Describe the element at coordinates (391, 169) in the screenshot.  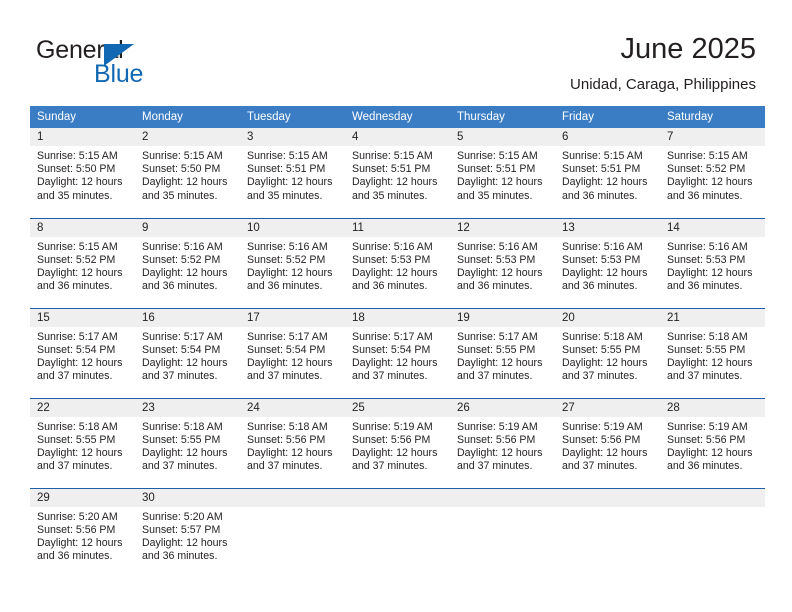
I see `sunset-text: Sunset: 5:51 PM` at that location.